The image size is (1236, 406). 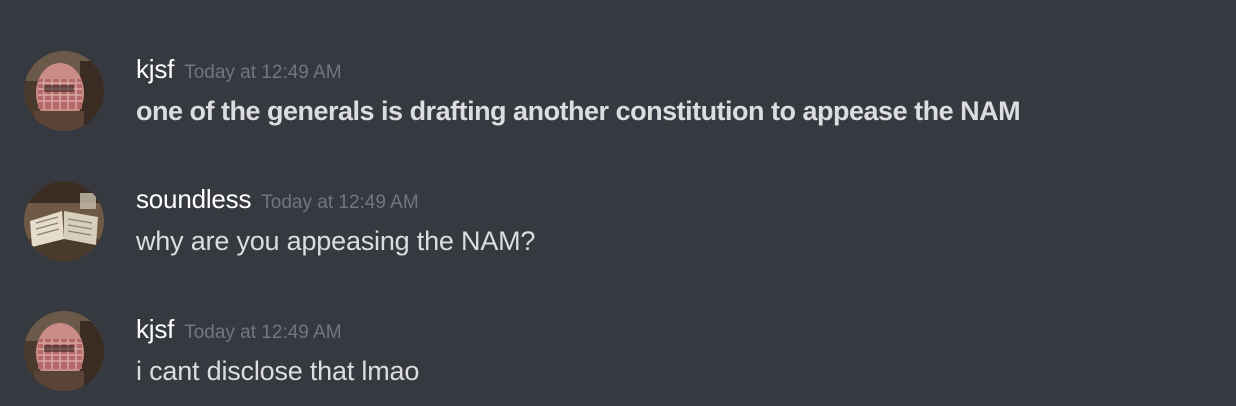 I want to click on message-header: soundless Today at 12:49 AM, so click(x=277, y=199).